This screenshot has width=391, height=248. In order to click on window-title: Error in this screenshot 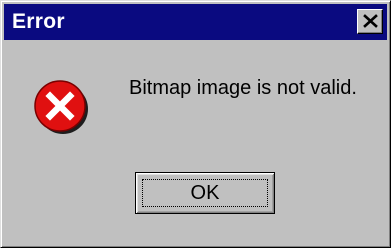, I will do `click(38, 21)`.